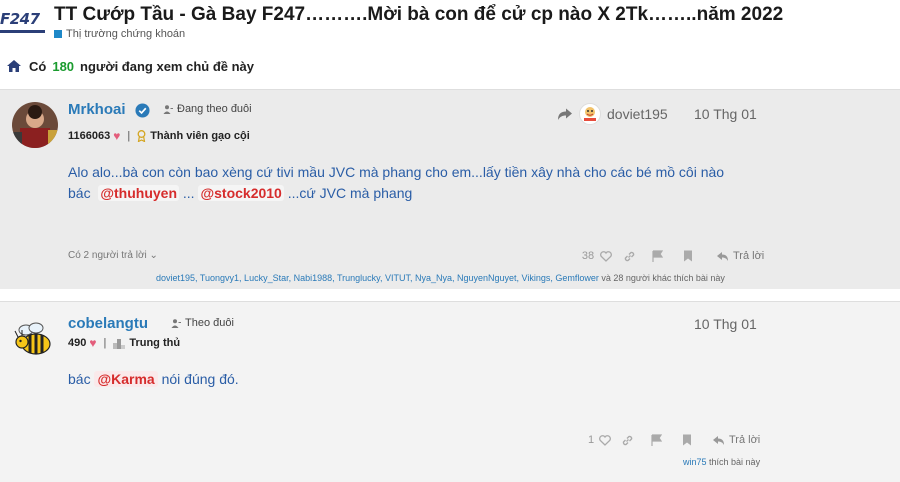 The height and width of the screenshot is (482, 900). What do you see at coordinates (141, 136) in the screenshot?
I see `rank-medal-icon` at bounding box center [141, 136].